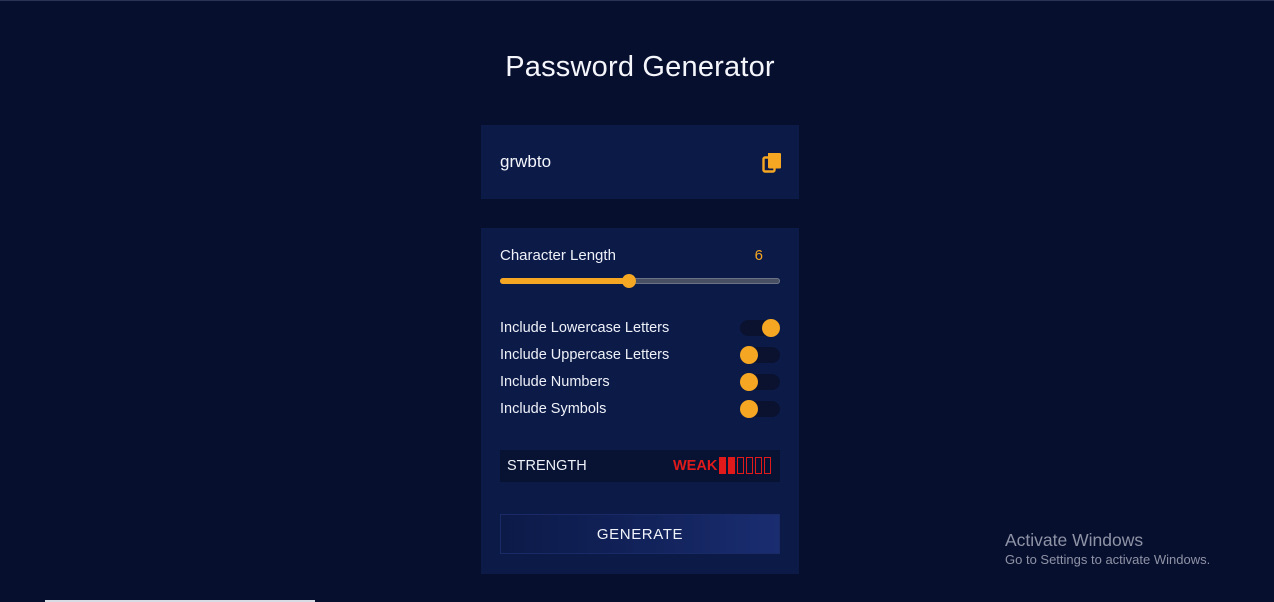  What do you see at coordinates (640, 466) in the screenshot?
I see `strength-meter: STRENGTH WEAK` at bounding box center [640, 466].